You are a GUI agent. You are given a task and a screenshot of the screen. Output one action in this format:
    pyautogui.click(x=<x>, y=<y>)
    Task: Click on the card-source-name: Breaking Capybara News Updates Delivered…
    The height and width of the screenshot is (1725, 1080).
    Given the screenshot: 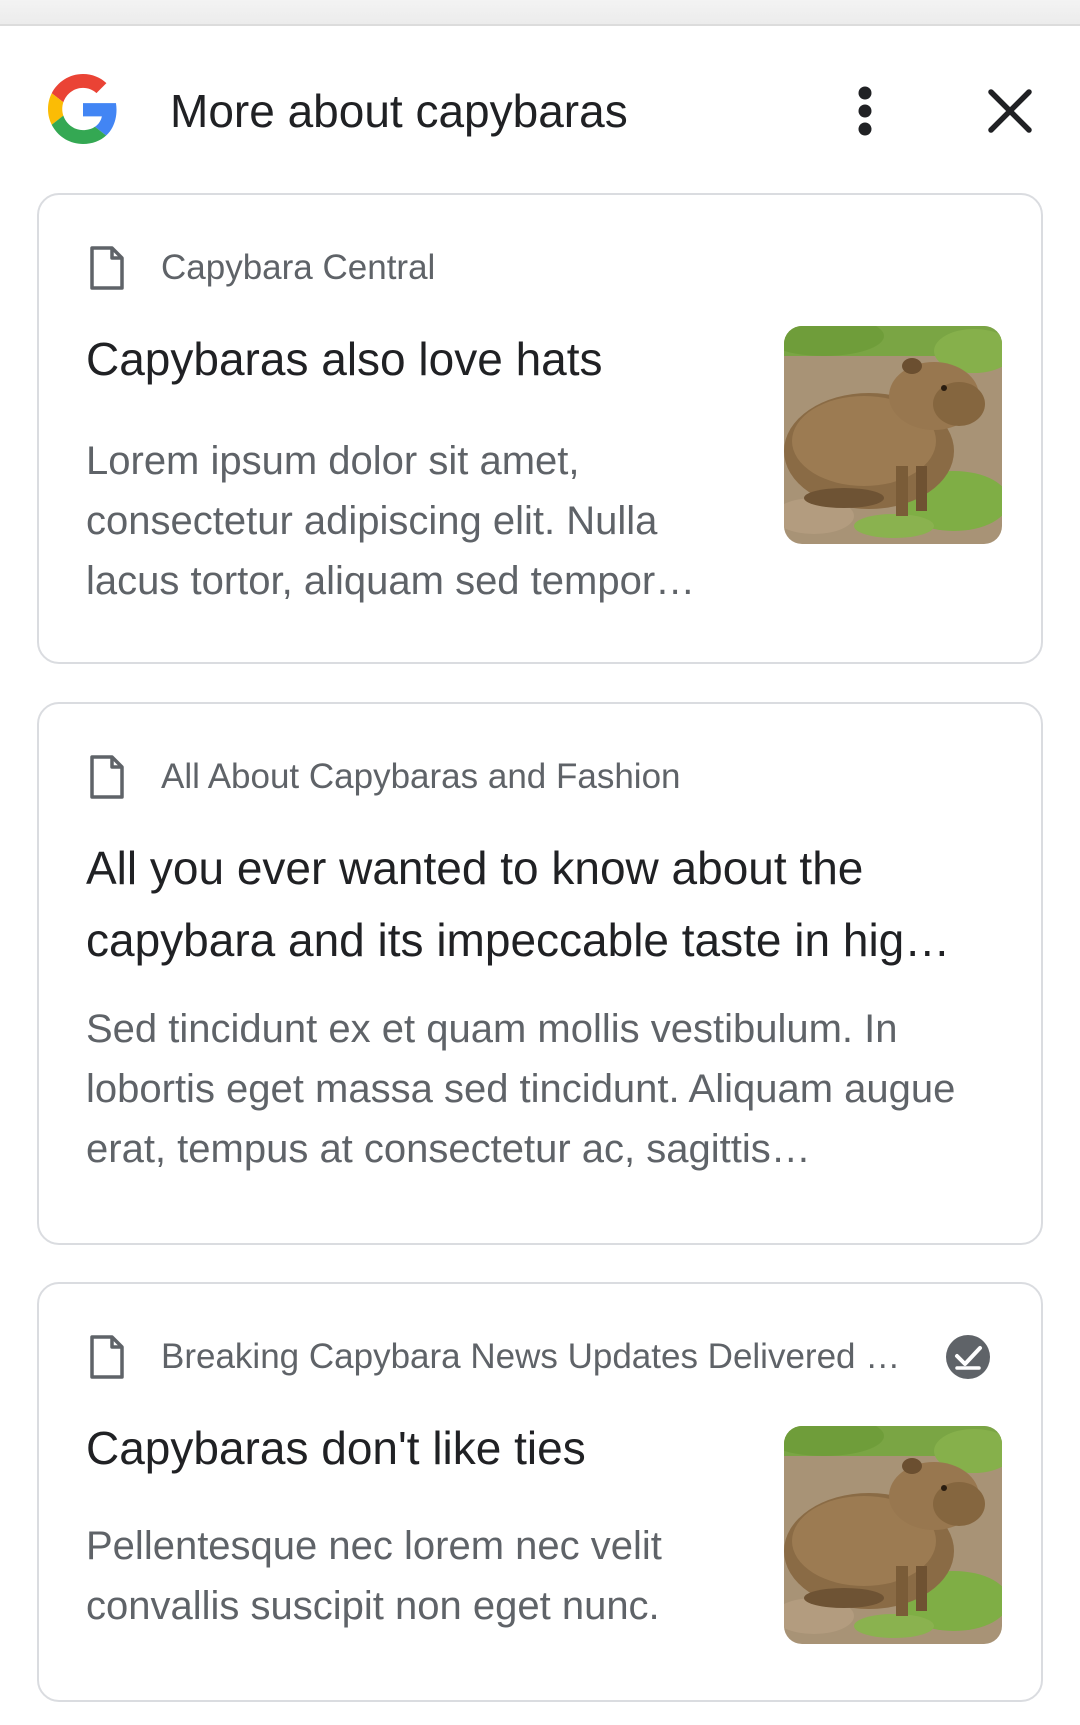 What is the action you would take?
    pyautogui.click(x=541, y=1356)
    